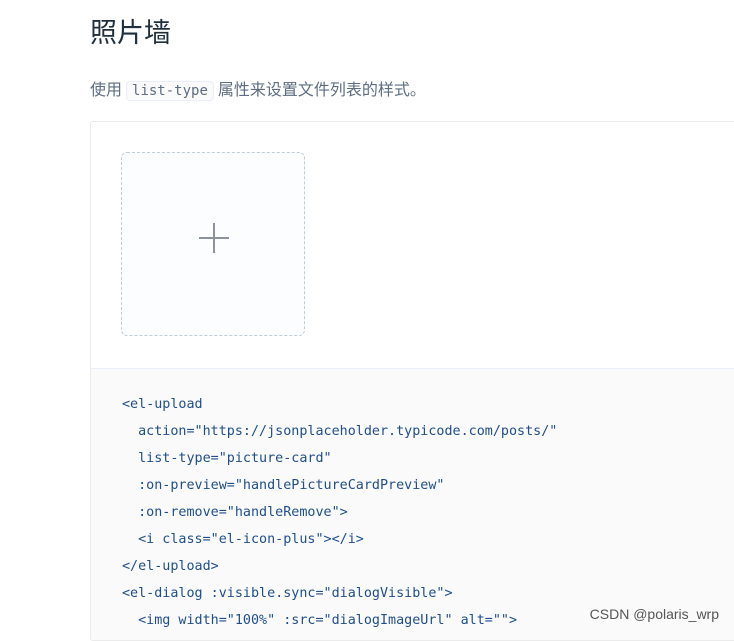  I want to click on code-line: :on-preview="handlePictureCardPreview", so click(283, 485).